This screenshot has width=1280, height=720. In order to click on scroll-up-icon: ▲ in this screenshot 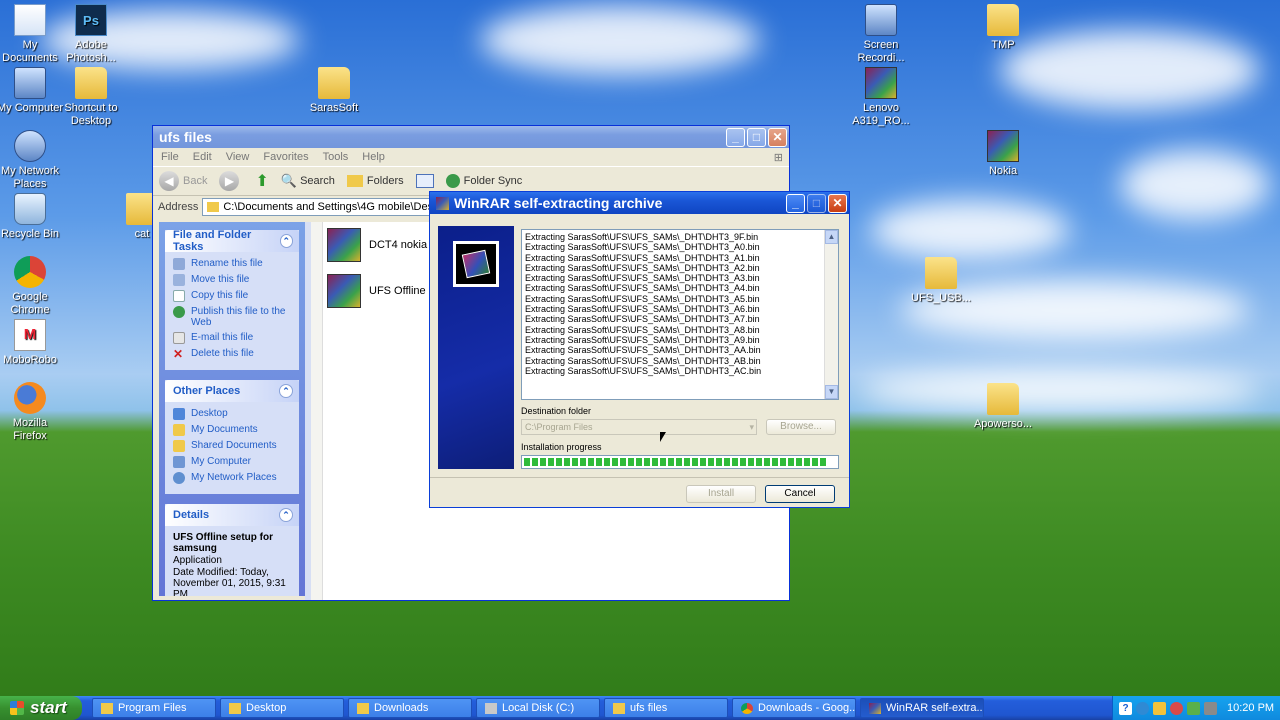, I will do `click(831, 237)`.